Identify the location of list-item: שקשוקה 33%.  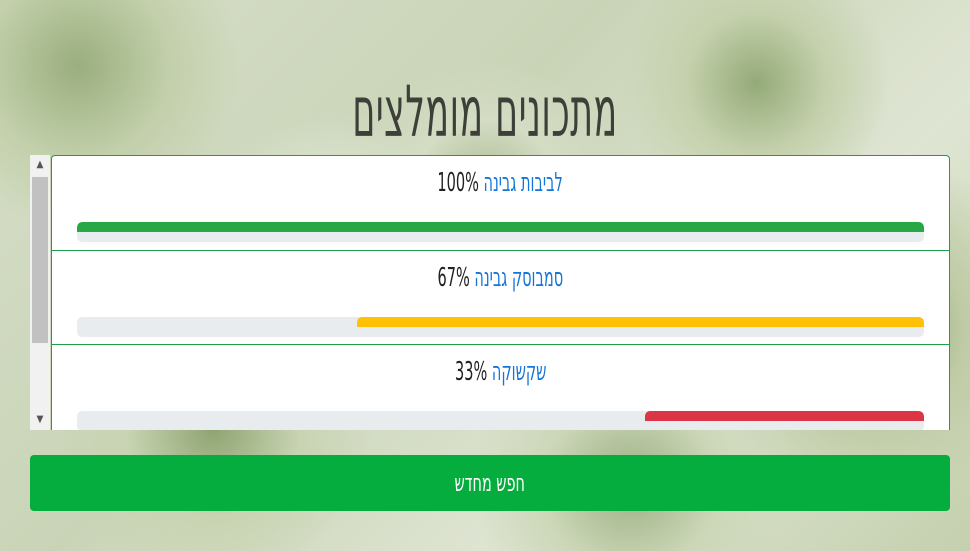
(500, 387).